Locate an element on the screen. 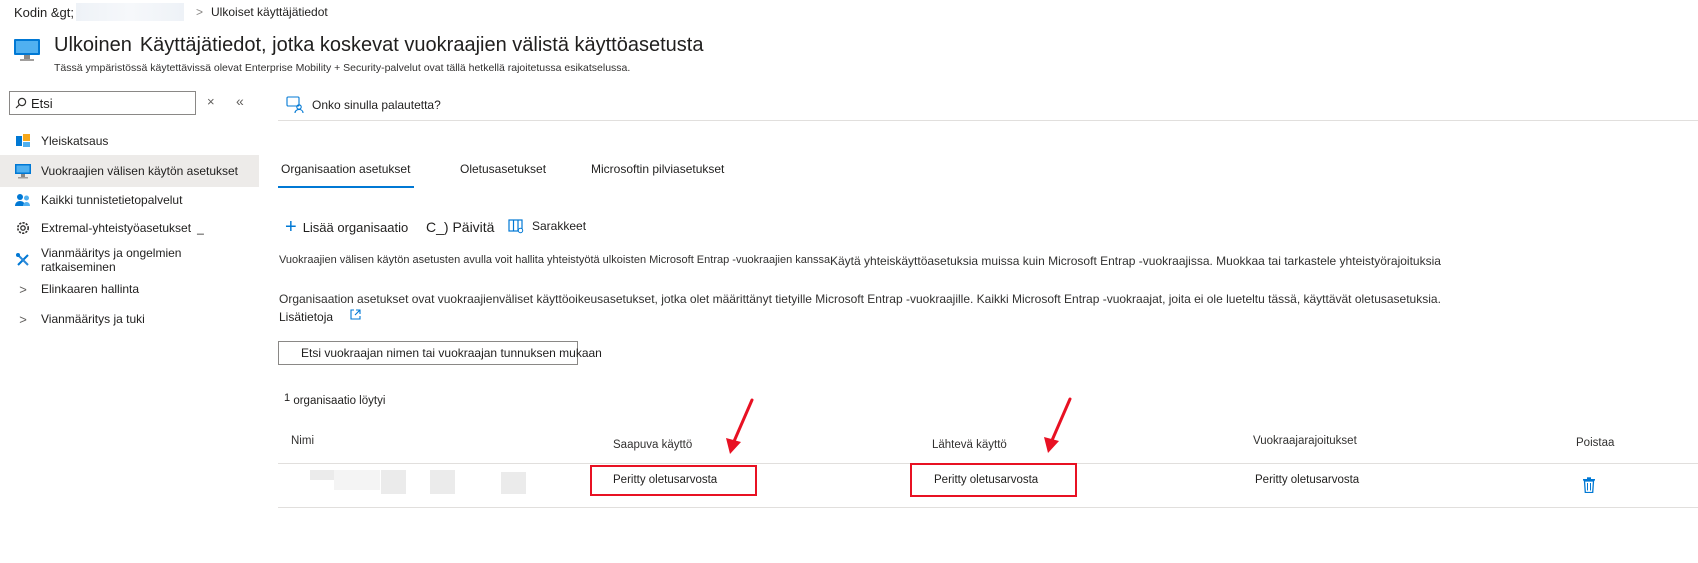  columns-icon is located at coordinates (516, 226).